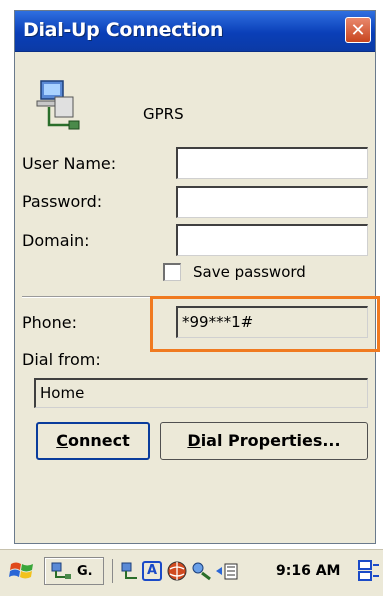 The height and width of the screenshot is (596, 383). What do you see at coordinates (112, 571) in the screenshot?
I see `taskbar-divider` at bounding box center [112, 571].